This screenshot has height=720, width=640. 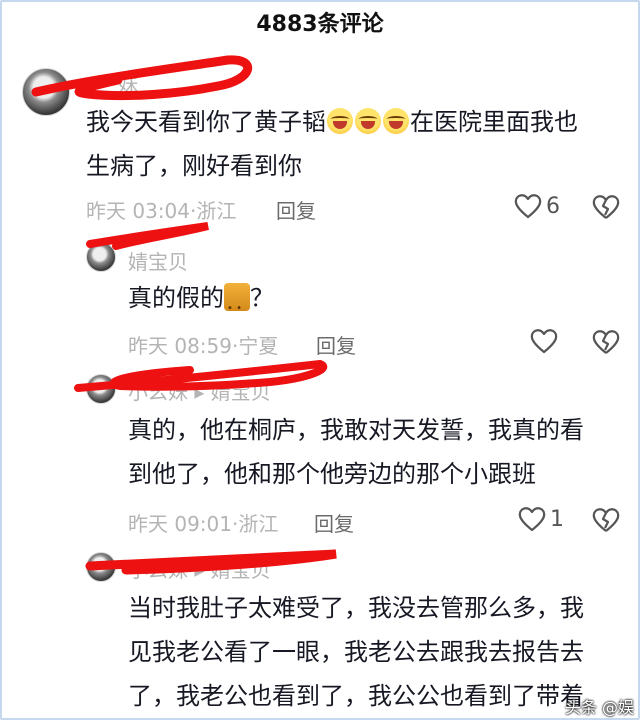 I want to click on comment-text-line: 在医院里面我也, so click(x=494, y=122).